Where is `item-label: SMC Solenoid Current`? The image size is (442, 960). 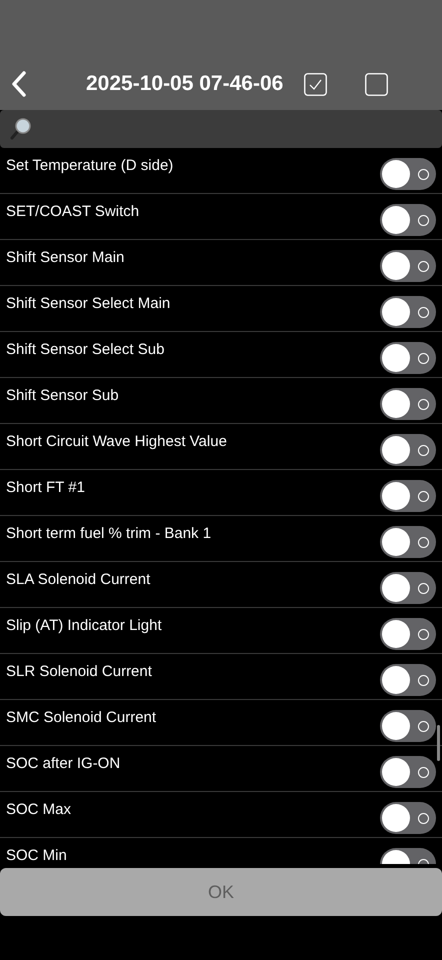
item-label: SMC Solenoid Current is located at coordinates (80, 718).